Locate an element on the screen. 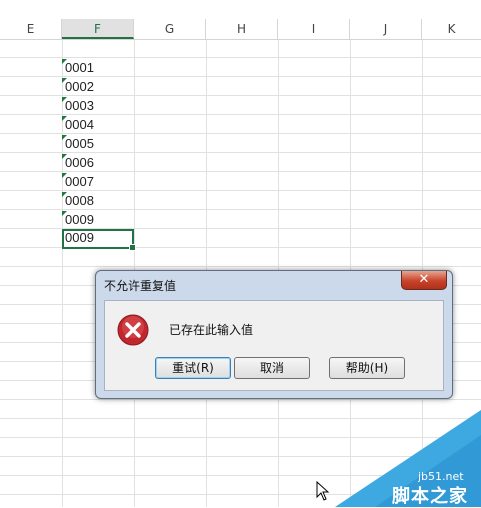 This screenshot has height=508, width=481. cell-value: 0002 is located at coordinates (79, 86).